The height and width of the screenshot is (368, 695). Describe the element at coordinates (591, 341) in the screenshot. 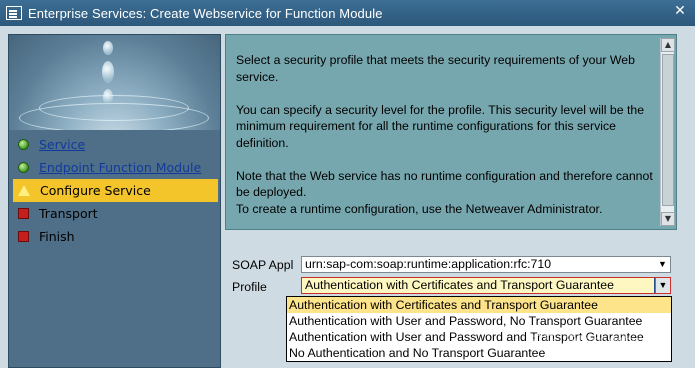

I see `watermark: 知乎 @JerryWang` at that location.